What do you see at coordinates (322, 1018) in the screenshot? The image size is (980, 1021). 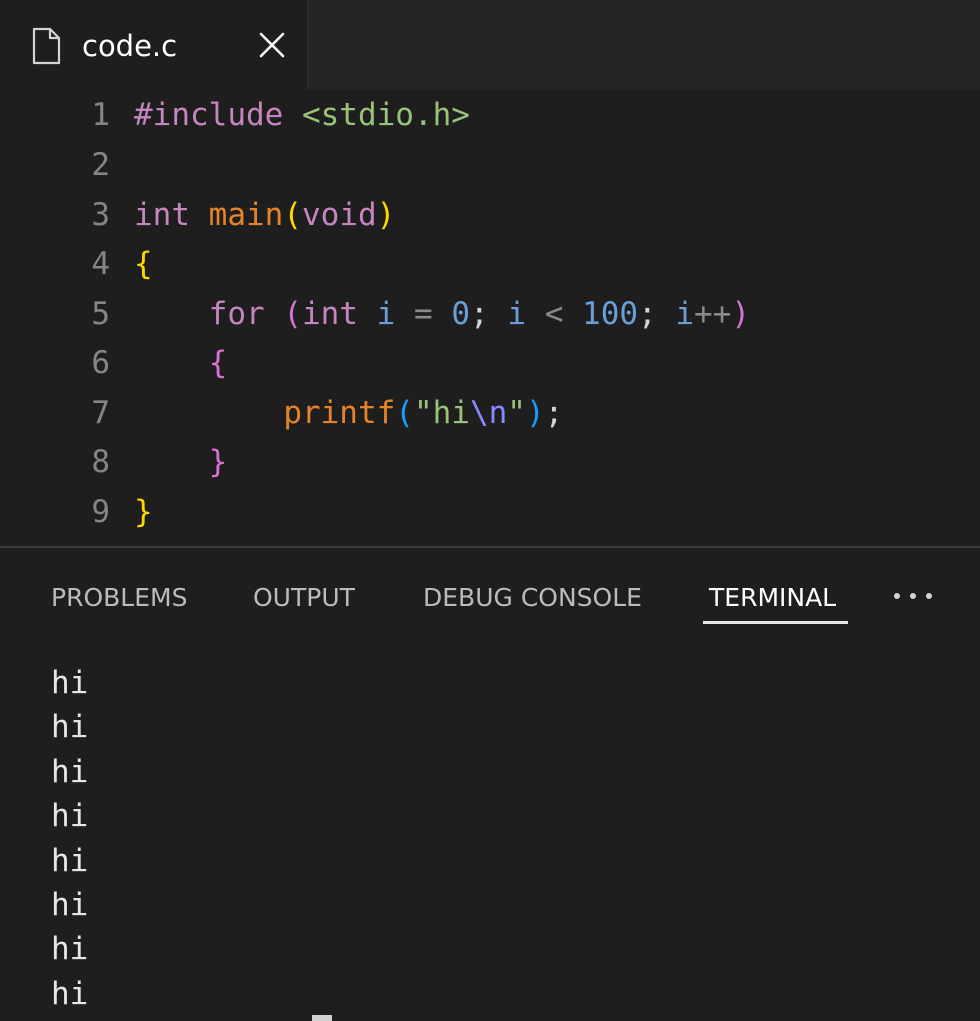 I see `terminal-cursor` at bounding box center [322, 1018].